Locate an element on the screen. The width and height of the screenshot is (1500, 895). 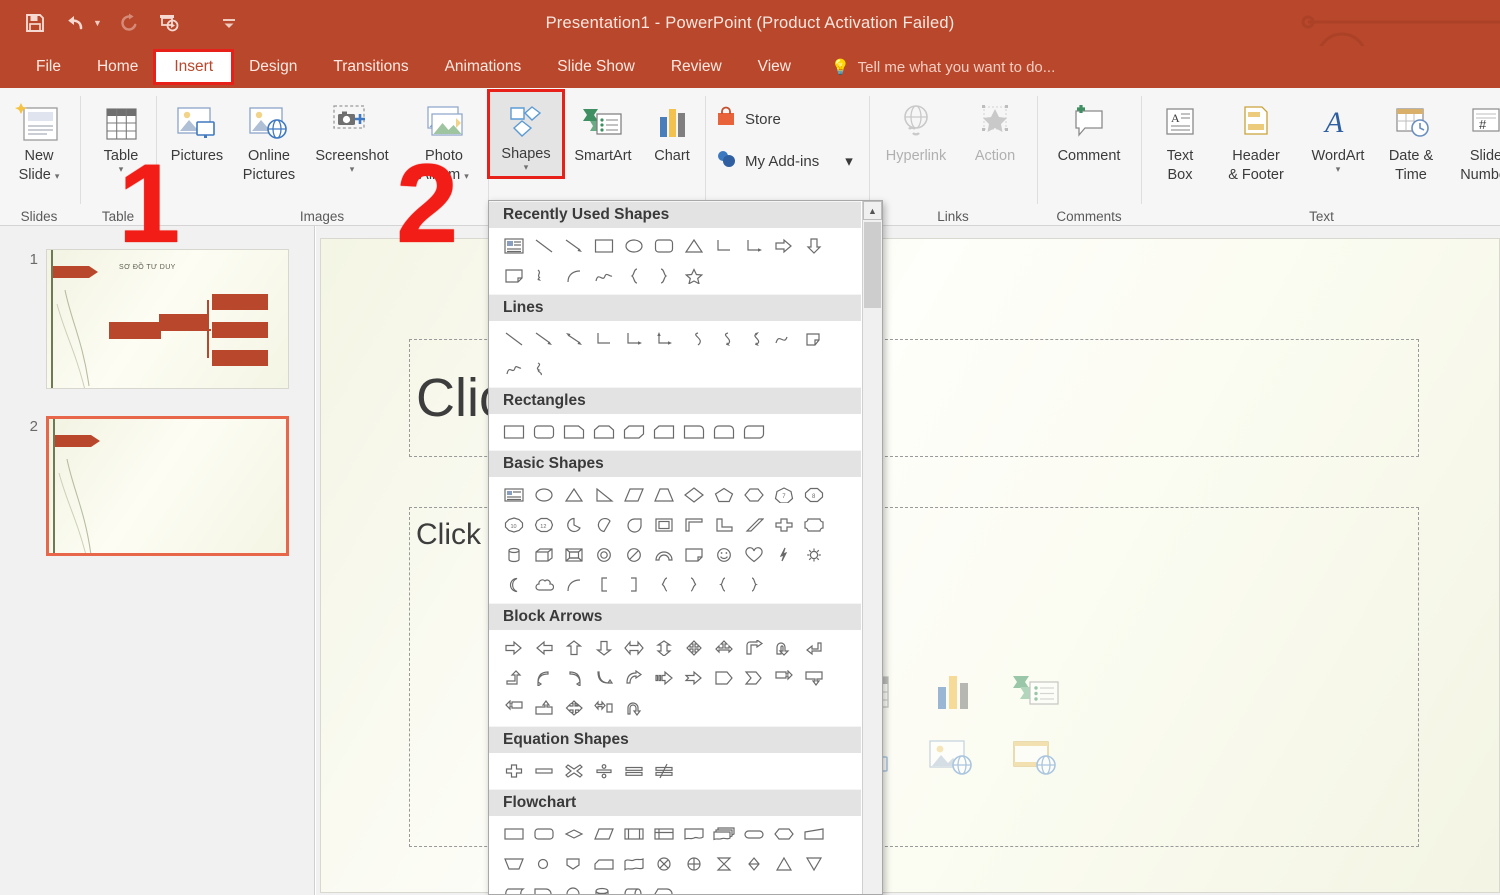
equation-minus-icon is located at coordinates (544, 771).